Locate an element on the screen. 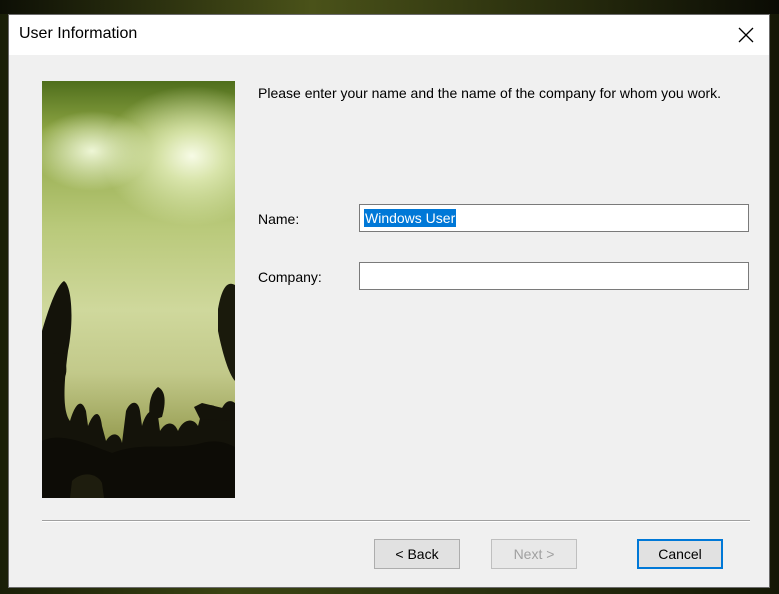 This screenshot has width=779, height=594. desktop-background is located at coordinates (389, 7).